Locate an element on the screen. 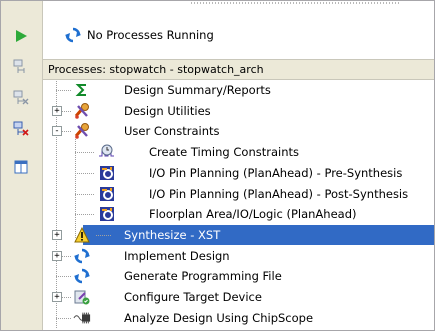  tree-item: Floorplan Area/IO/Logic (PlanAhead) is located at coordinates (238, 214).